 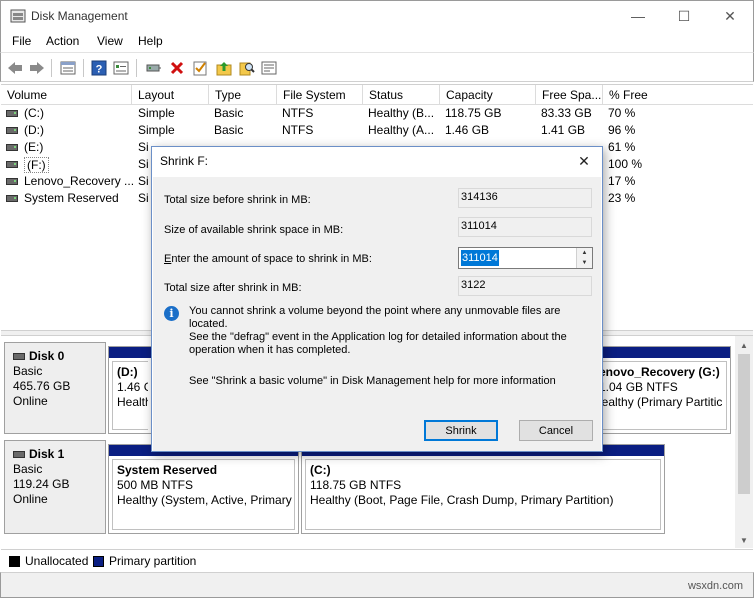 What do you see at coordinates (584, 161) in the screenshot?
I see `dialog-close-button: ✕` at bounding box center [584, 161].